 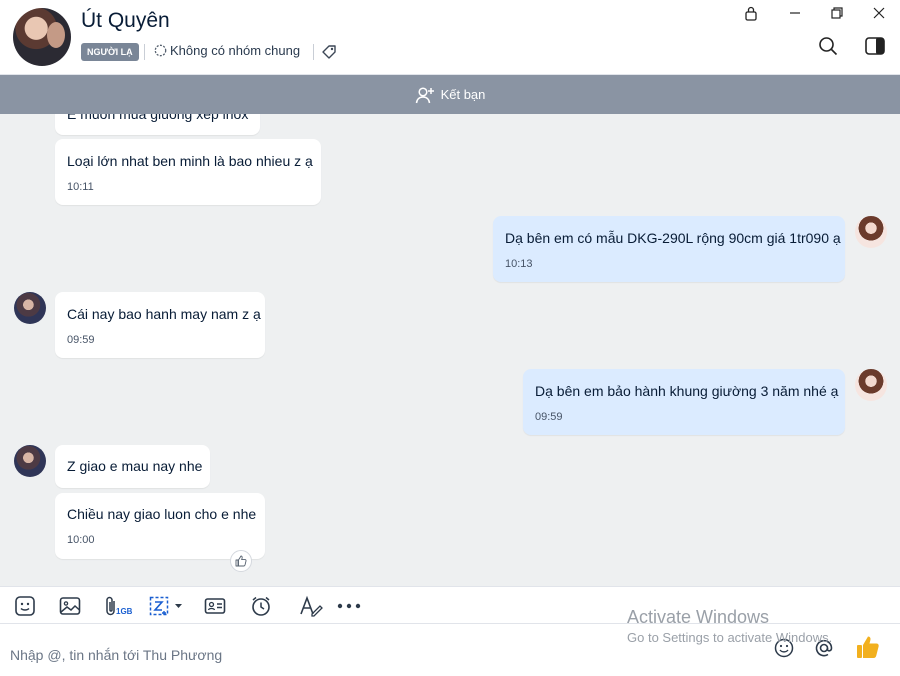 I want to click on image-icon, so click(x=70, y=606).